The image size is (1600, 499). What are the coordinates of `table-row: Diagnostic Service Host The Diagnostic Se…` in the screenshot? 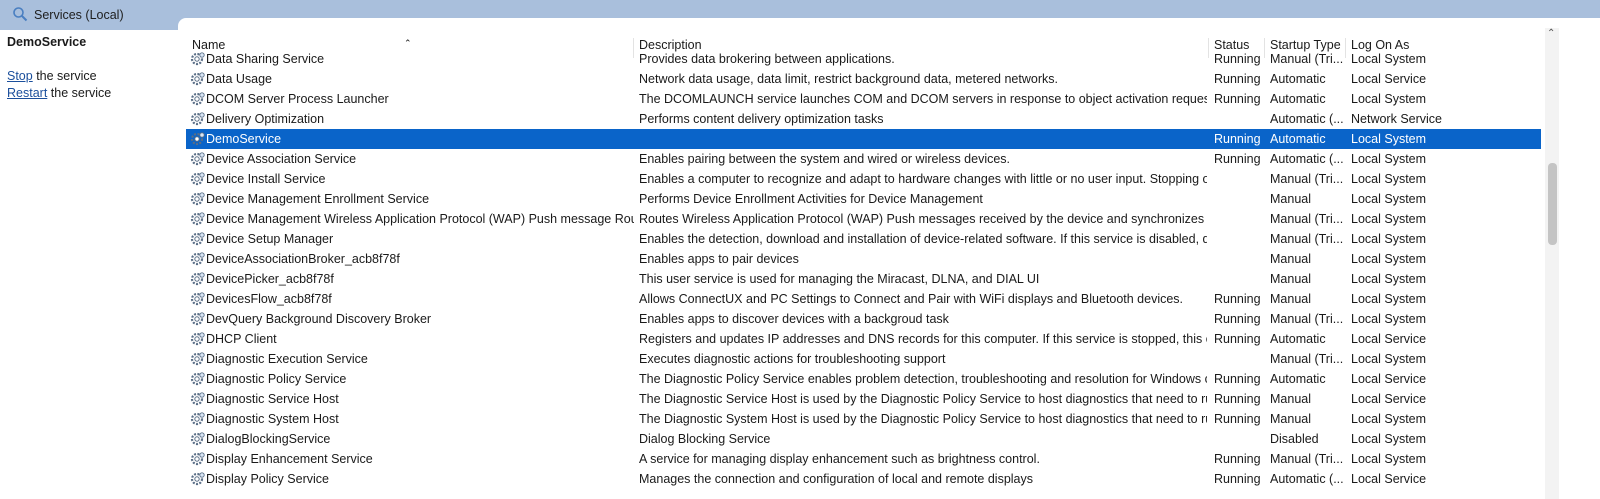 It's located at (863, 399).